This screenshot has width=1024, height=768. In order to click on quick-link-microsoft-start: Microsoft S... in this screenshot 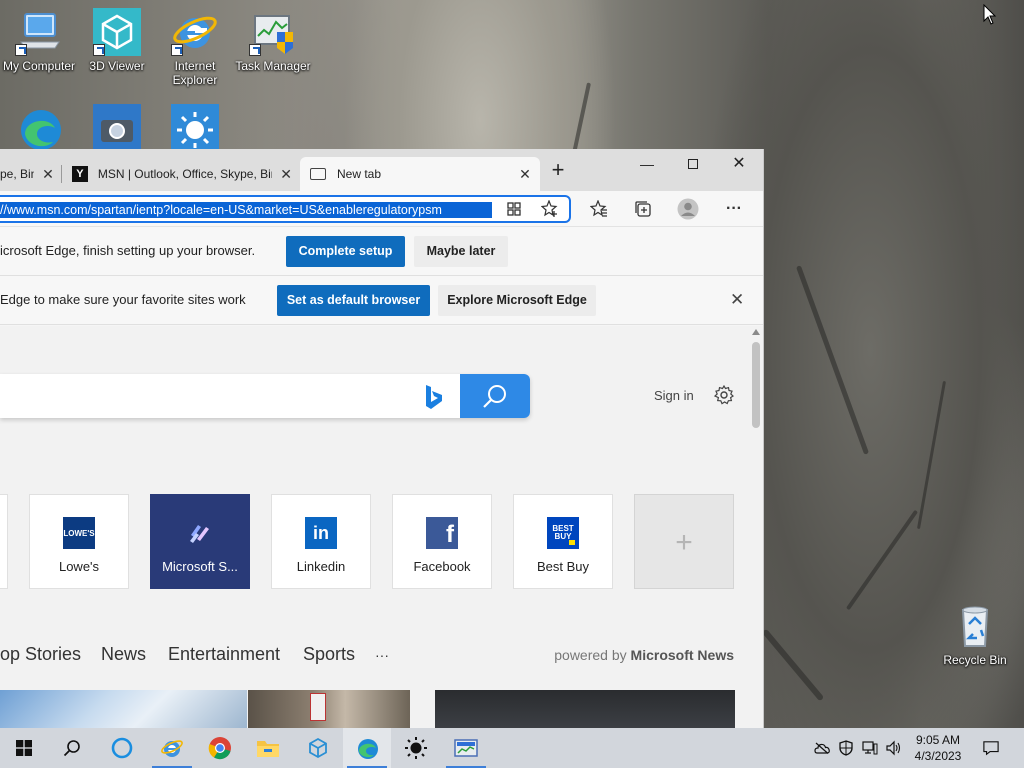, I will do `click(200, 541)`.